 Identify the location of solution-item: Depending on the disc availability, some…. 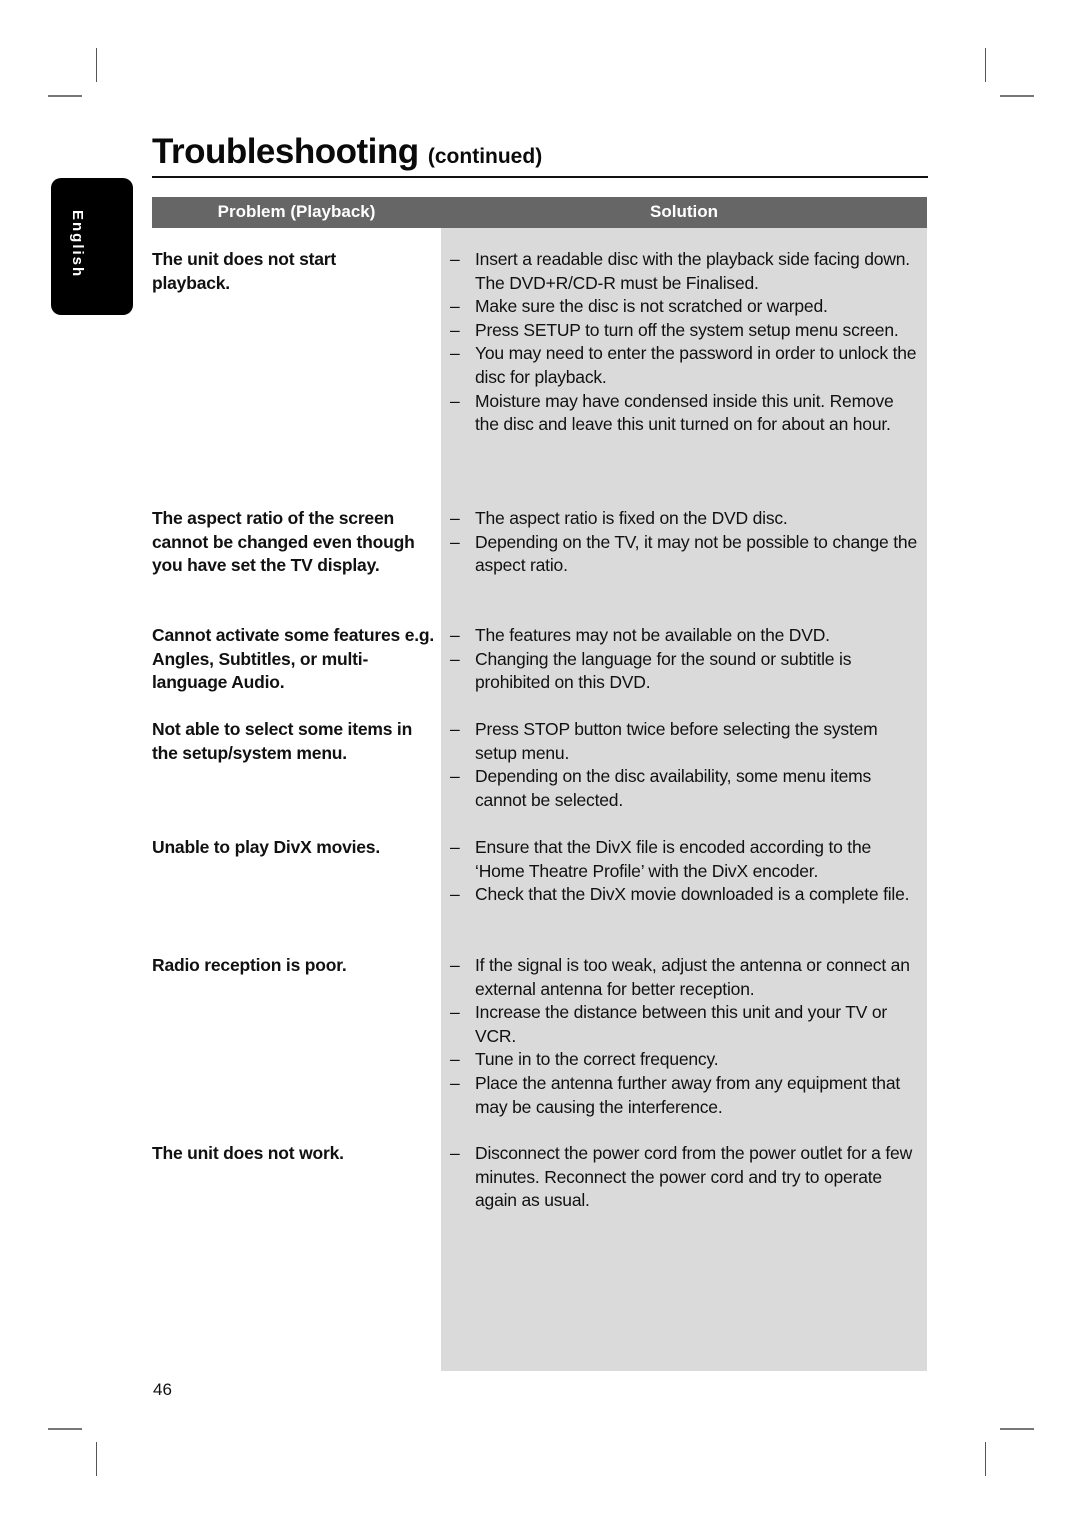
(685, 788).